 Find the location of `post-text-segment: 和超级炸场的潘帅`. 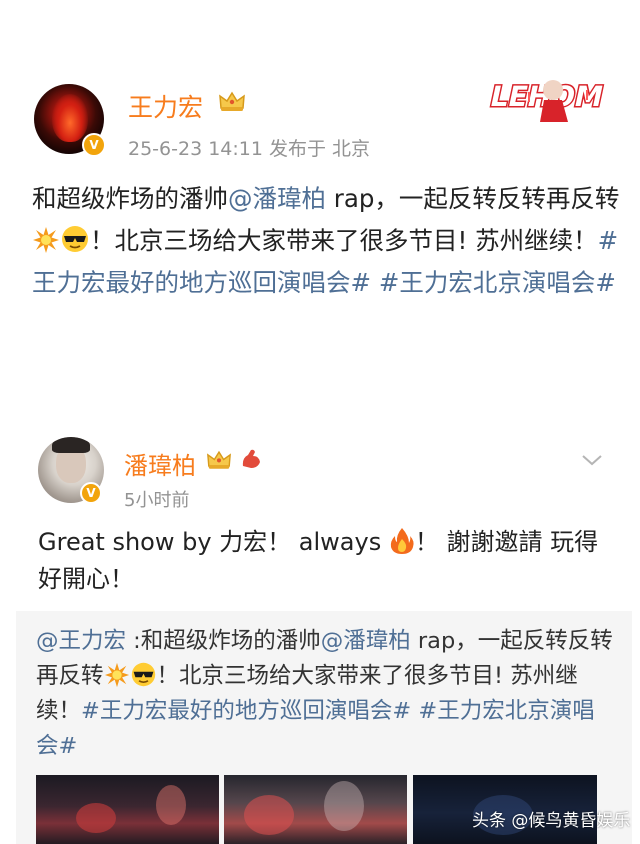

post-text-segment: 和超级炸场的潘帅 is located at coordinates (130, 198).